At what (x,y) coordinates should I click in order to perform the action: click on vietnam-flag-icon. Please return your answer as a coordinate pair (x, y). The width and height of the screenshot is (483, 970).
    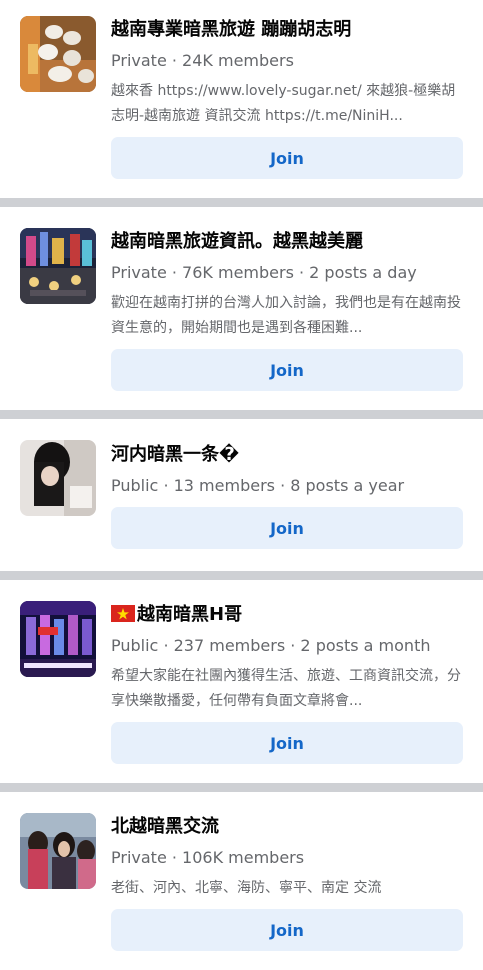
    Looking at the image, I should click on (123, 613).